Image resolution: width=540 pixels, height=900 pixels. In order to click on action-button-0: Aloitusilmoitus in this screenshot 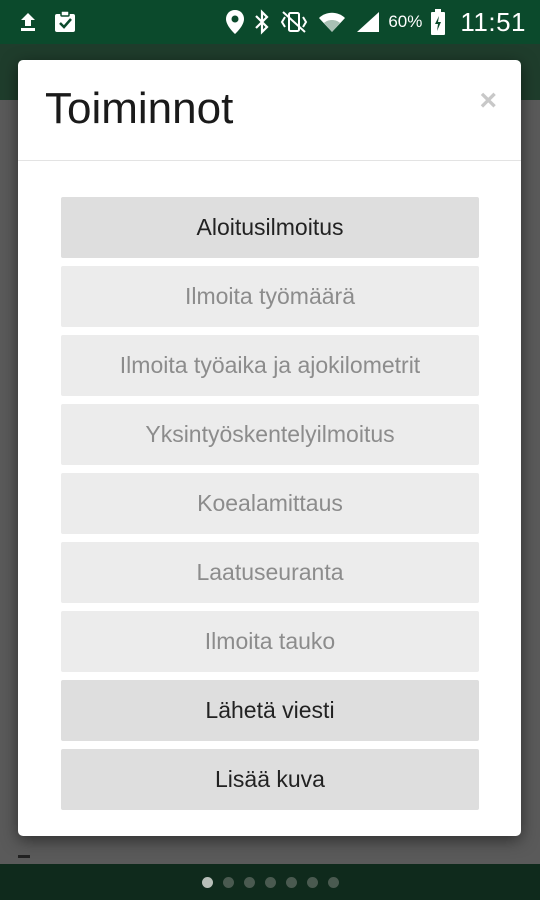, I will do `click(270, 227)`.